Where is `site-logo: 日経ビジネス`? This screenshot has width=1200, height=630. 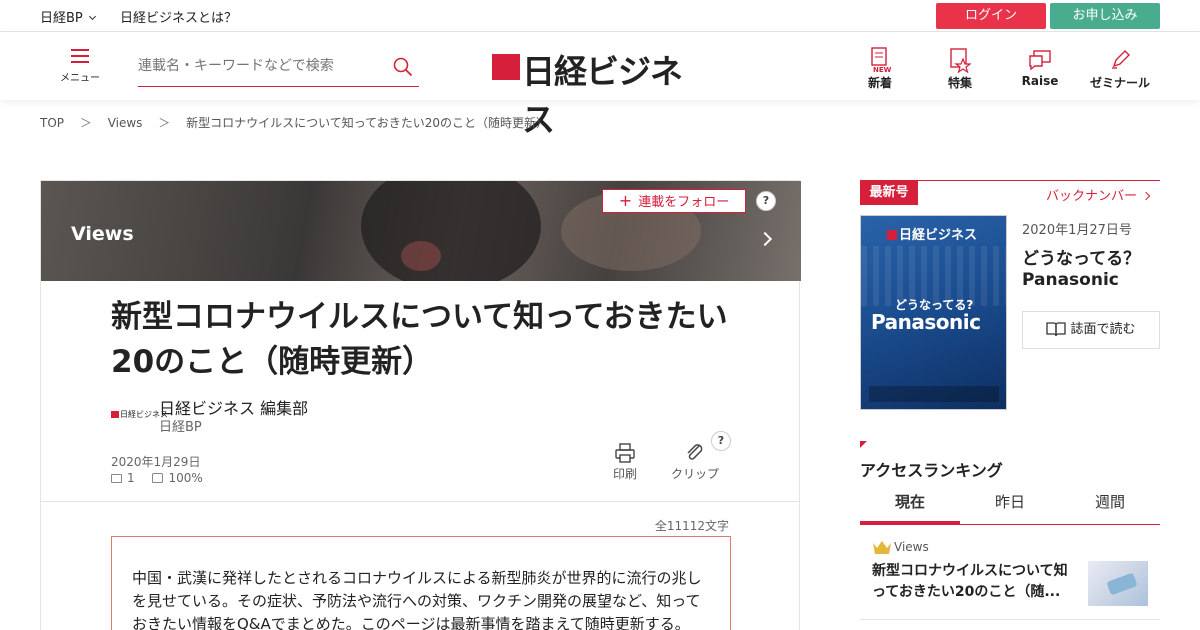 site-logo: 日経ビジネス is located at coordinates (592, 92).